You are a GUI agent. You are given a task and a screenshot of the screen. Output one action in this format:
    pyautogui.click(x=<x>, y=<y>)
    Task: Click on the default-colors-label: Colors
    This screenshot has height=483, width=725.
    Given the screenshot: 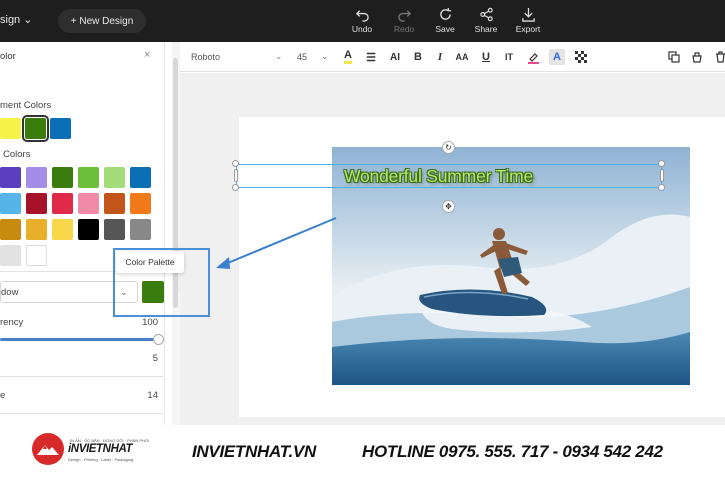 What is the action you would take?
    pyautogui.click(x=17, y=154)
    